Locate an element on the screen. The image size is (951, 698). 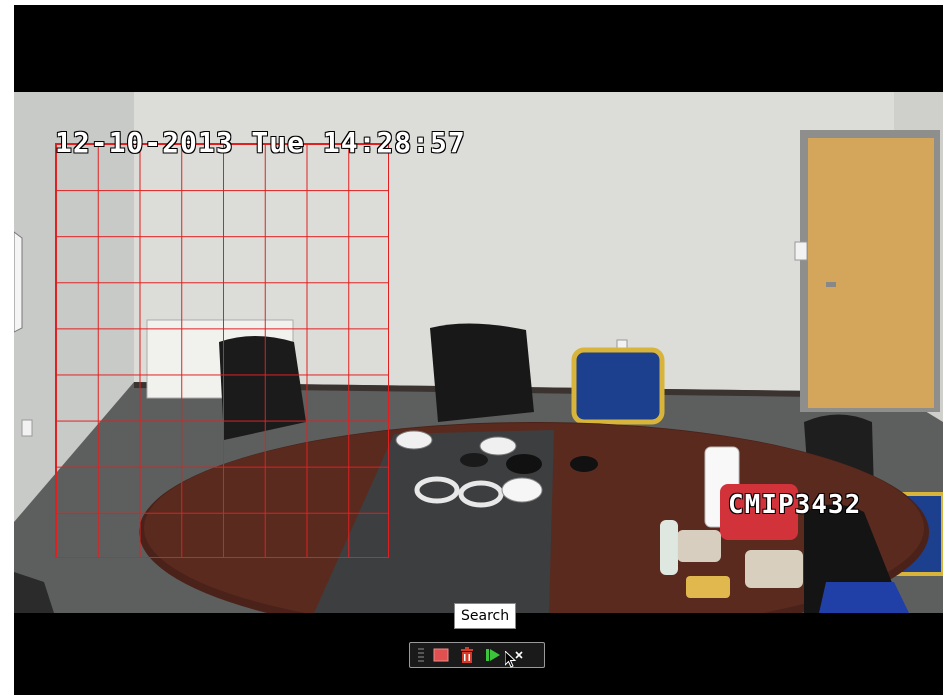
motion-toolbar is located at coordinates (477, 655).